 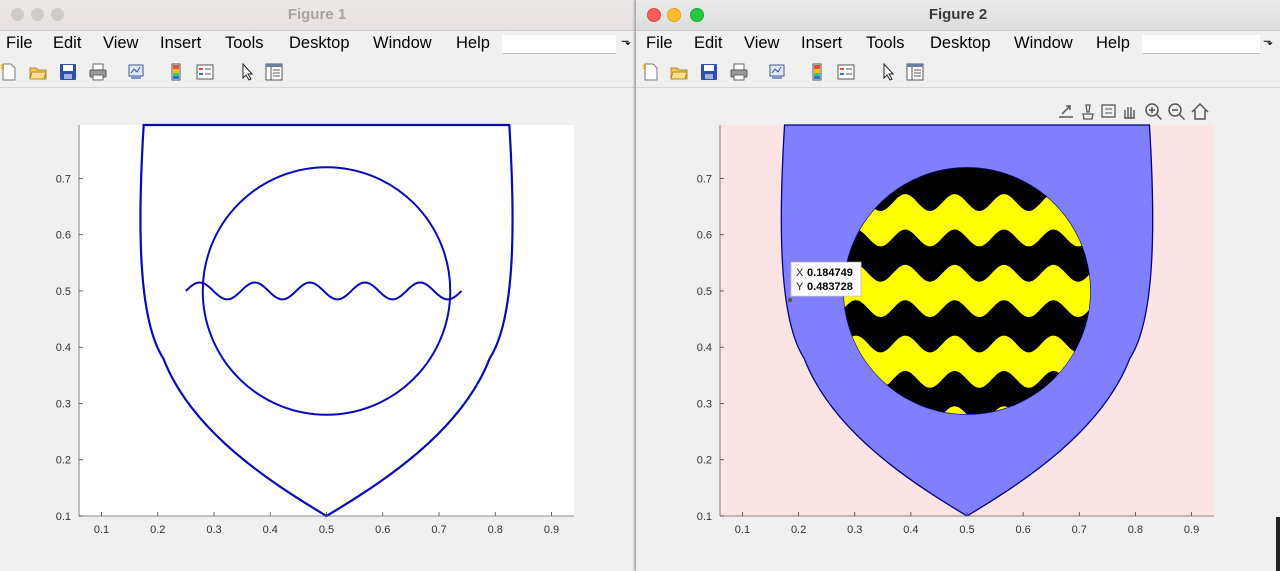 What do you see at coordinates (1177, 112) in the screenshot?
I see `zoom-out-icon` at bounding box center [1177, 112].